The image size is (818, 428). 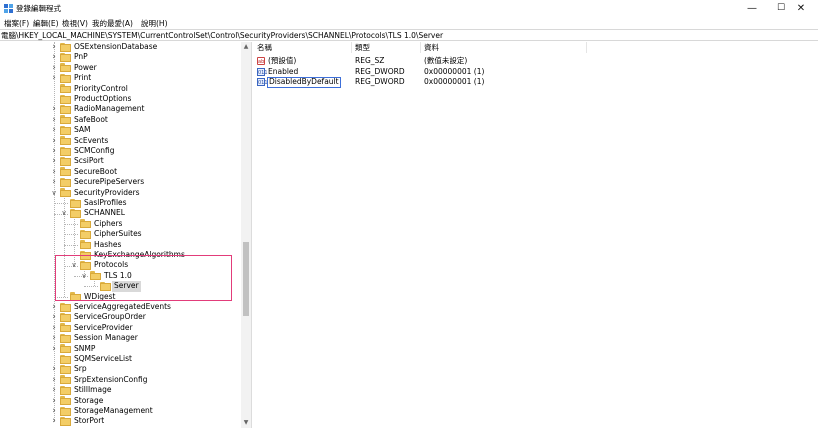 What do you see at coordinates (535, 72) in the screenshot?
I see `value-row-enabled: 011 Enabled REG_DWORD 0x00000001 (1)` at bounding box center [535, 72].